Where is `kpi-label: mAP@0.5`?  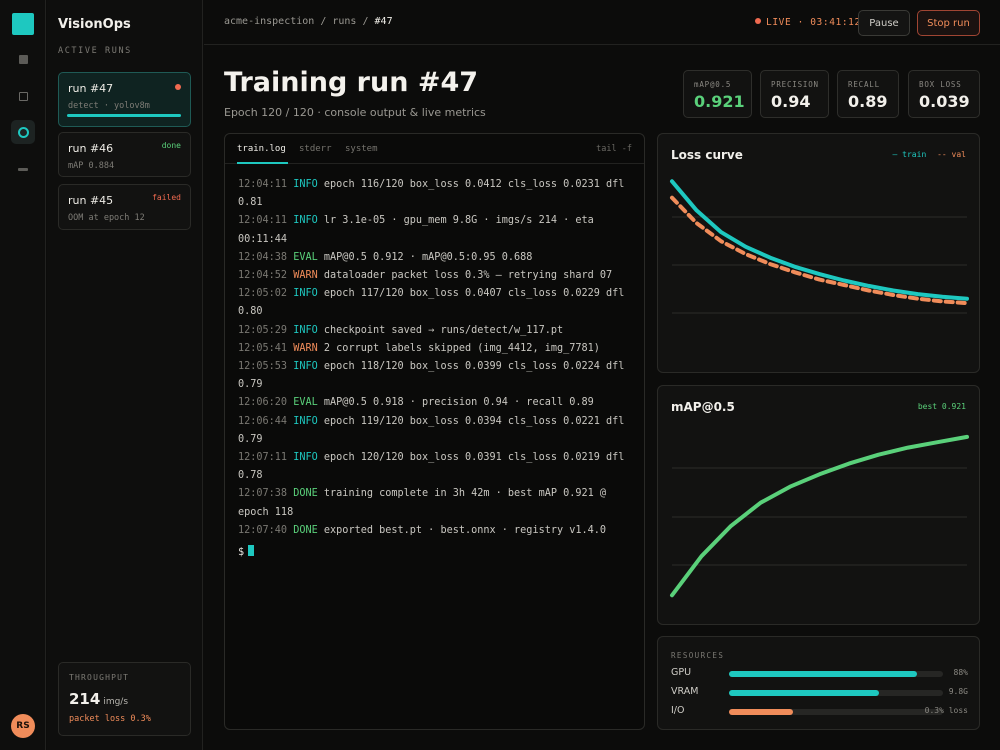
kpi-label: mAP@0.5 is located at coordinates (713, 84).